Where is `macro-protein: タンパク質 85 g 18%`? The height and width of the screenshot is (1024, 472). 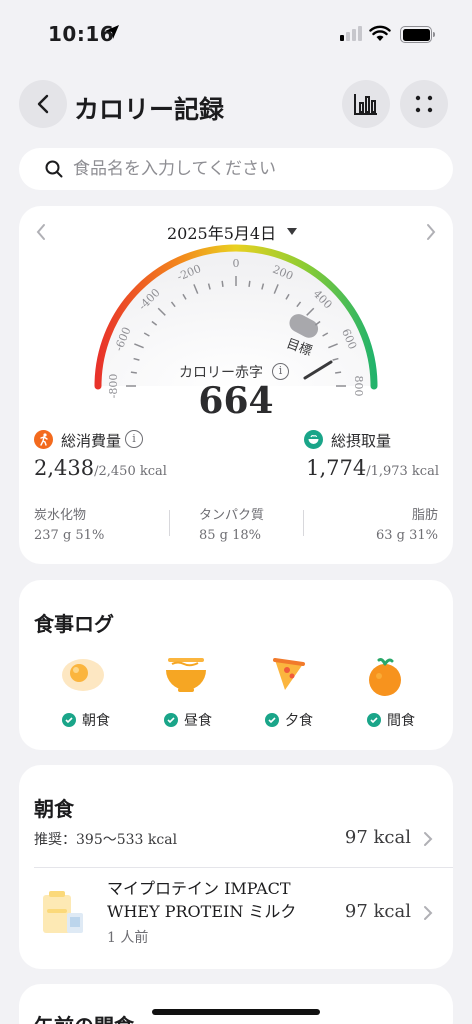 macro-protein: タンパク質 85 g 18% is located at coordinates (231, 523).